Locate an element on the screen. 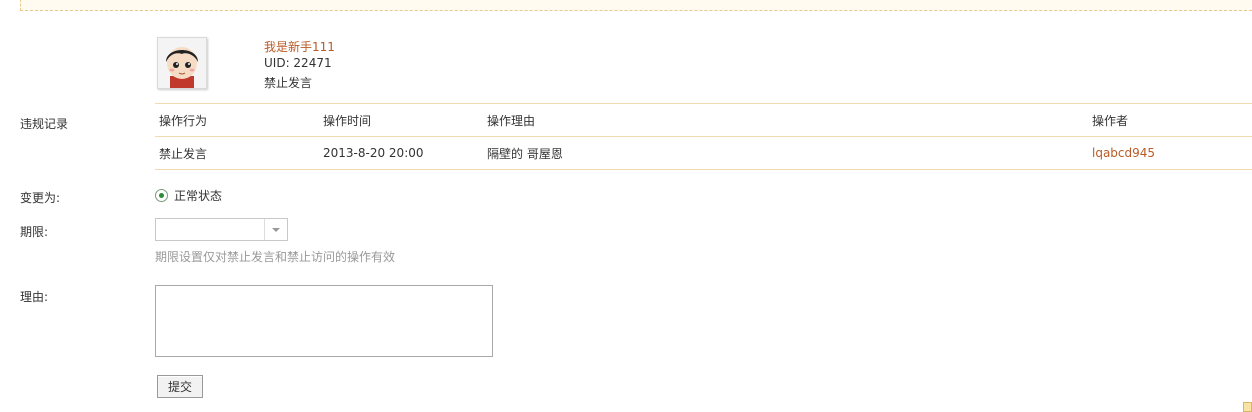 This screenshot has height=412, width=1252. period-label: 期限: is located at coordinates (34, 232).